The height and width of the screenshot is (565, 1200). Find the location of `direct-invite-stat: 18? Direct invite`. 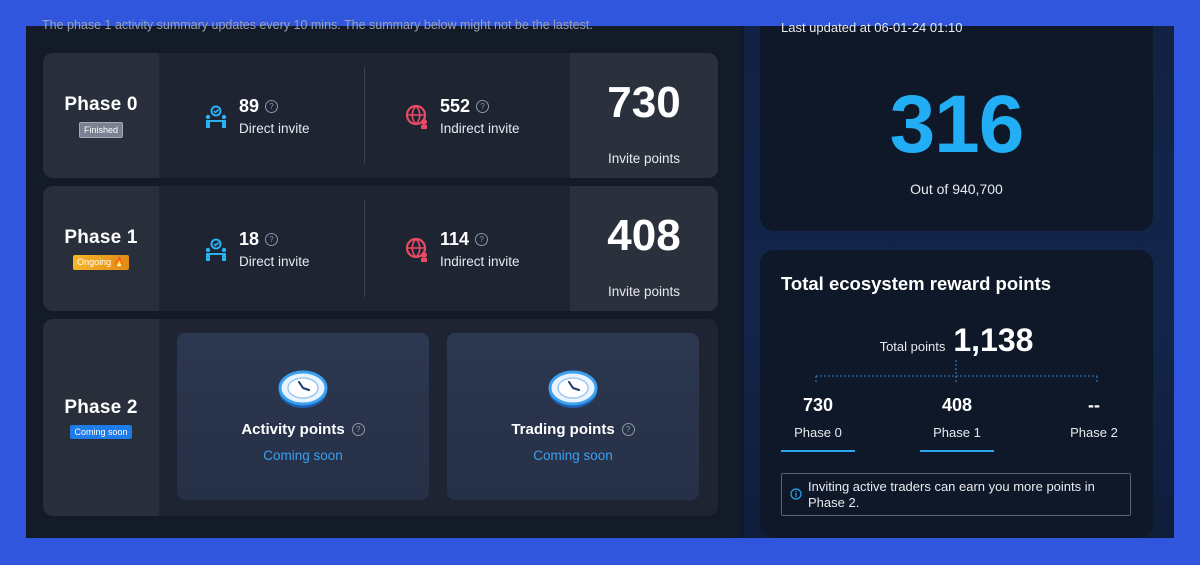

direct-invite-stat: 18? Direct invite is located at coordinates (256, 248).